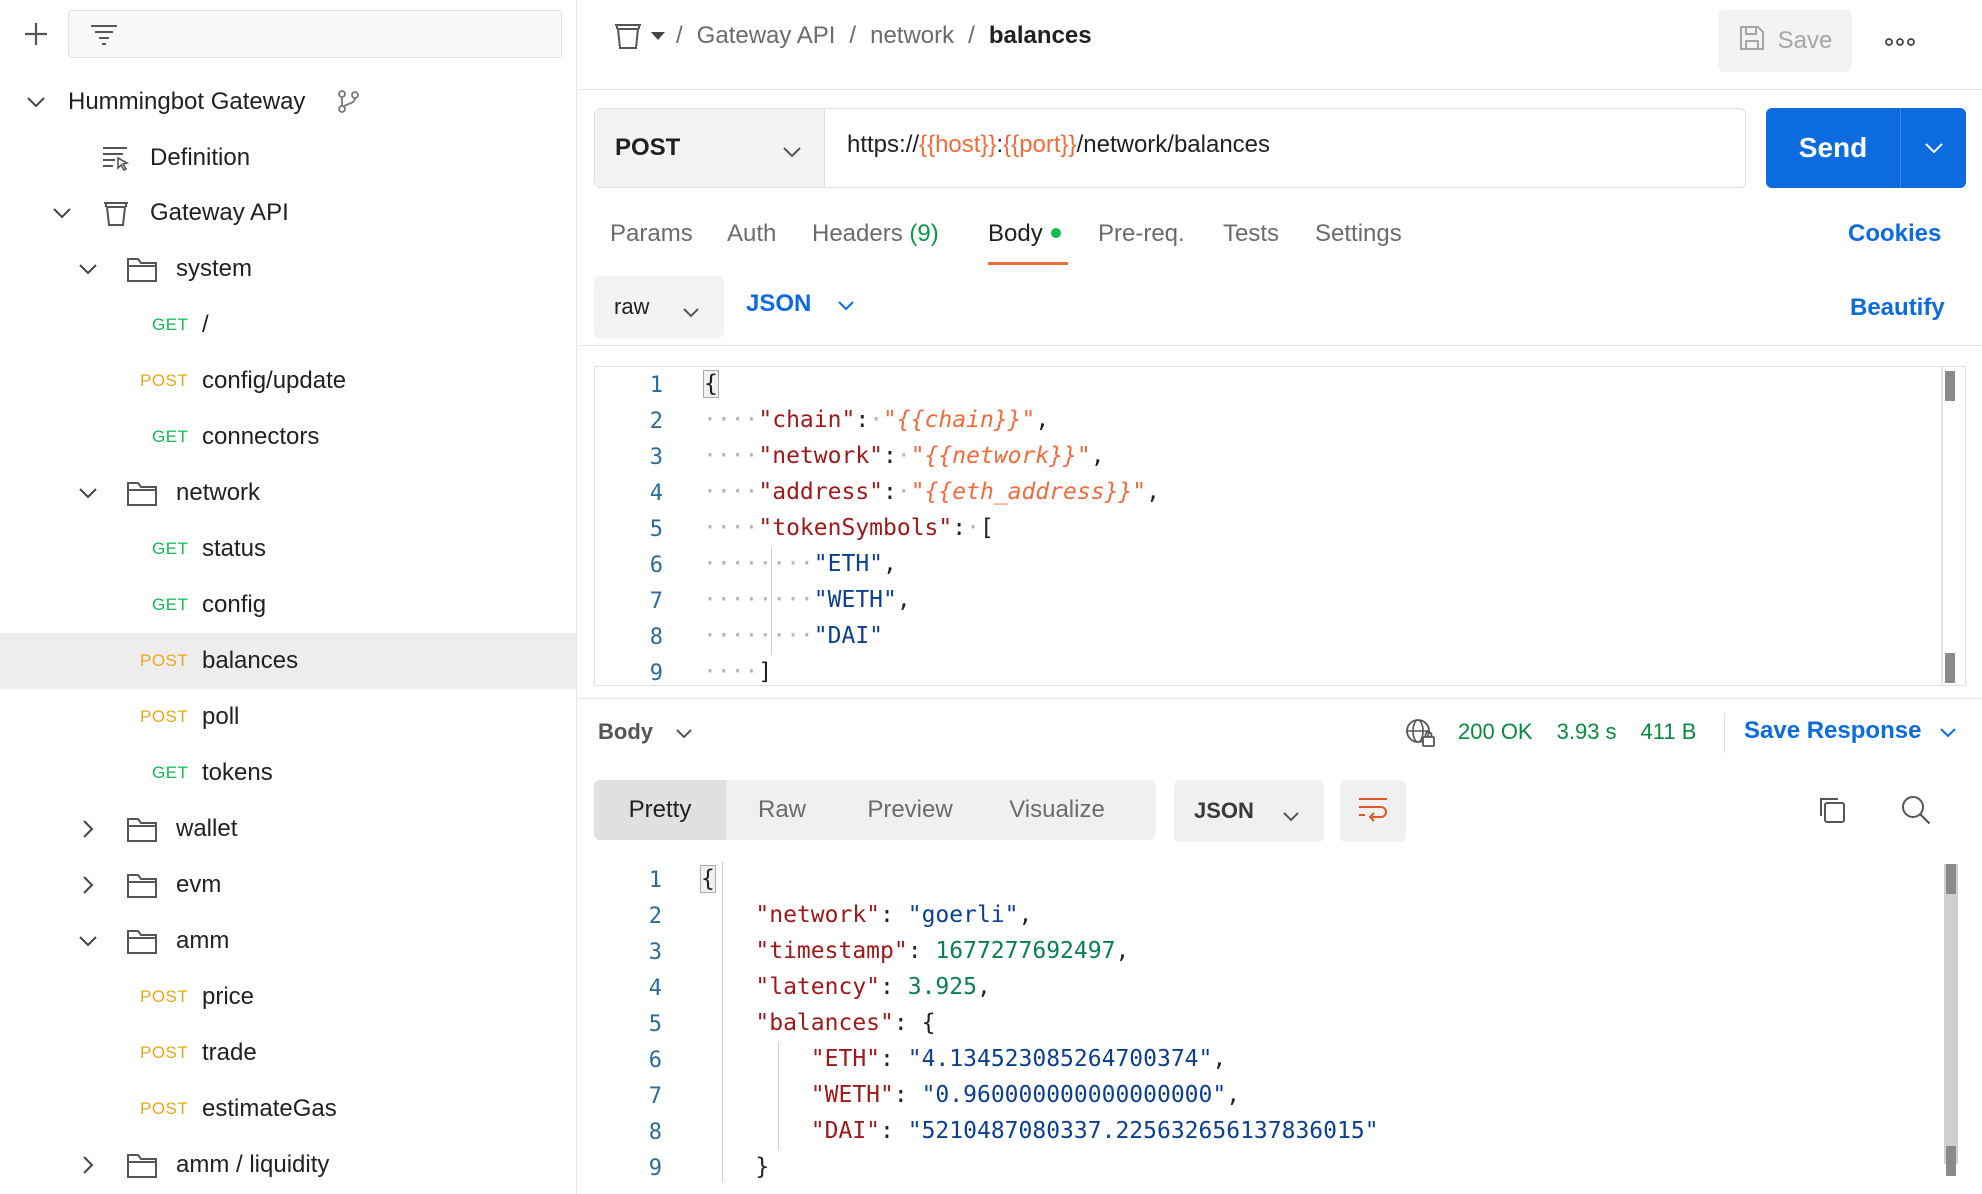 This screenshot has height=1194, width=1982. I want to click on copy-icon, so click(1832, 812).